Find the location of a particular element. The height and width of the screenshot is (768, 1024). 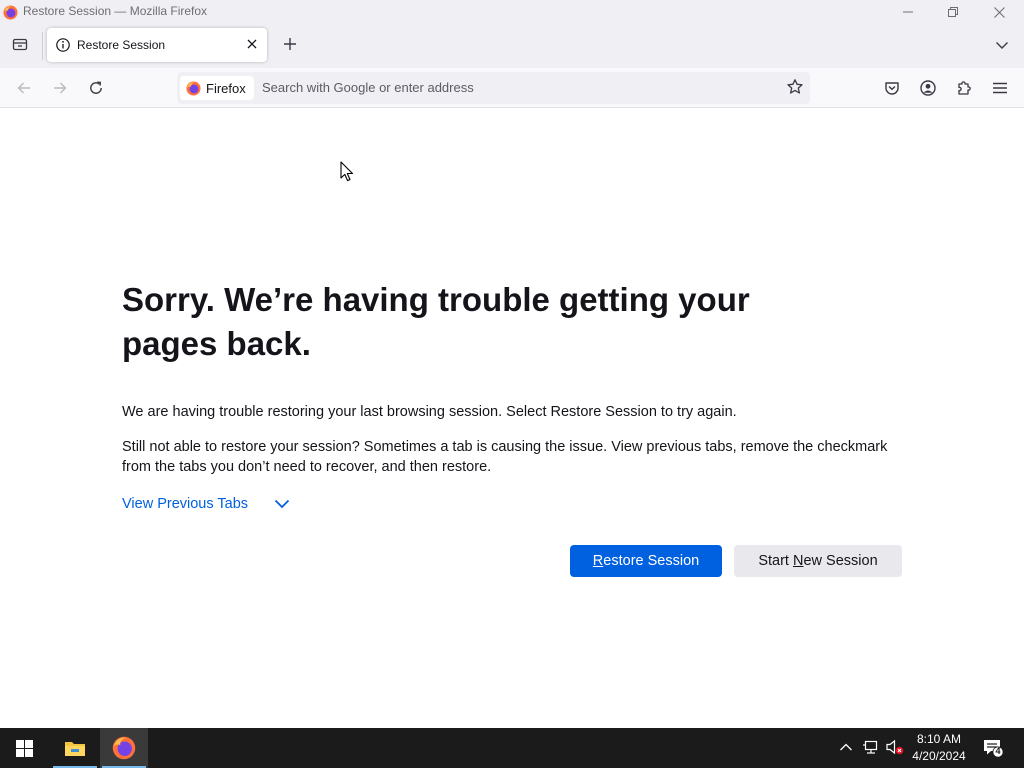

account-button is located at coordinates (928, 88).